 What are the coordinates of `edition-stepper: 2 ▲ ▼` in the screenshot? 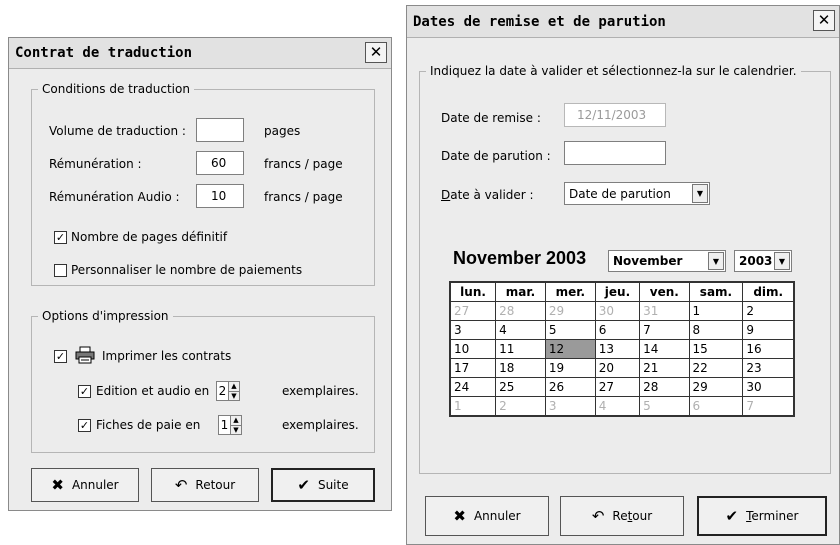 It's located at (228, 391).